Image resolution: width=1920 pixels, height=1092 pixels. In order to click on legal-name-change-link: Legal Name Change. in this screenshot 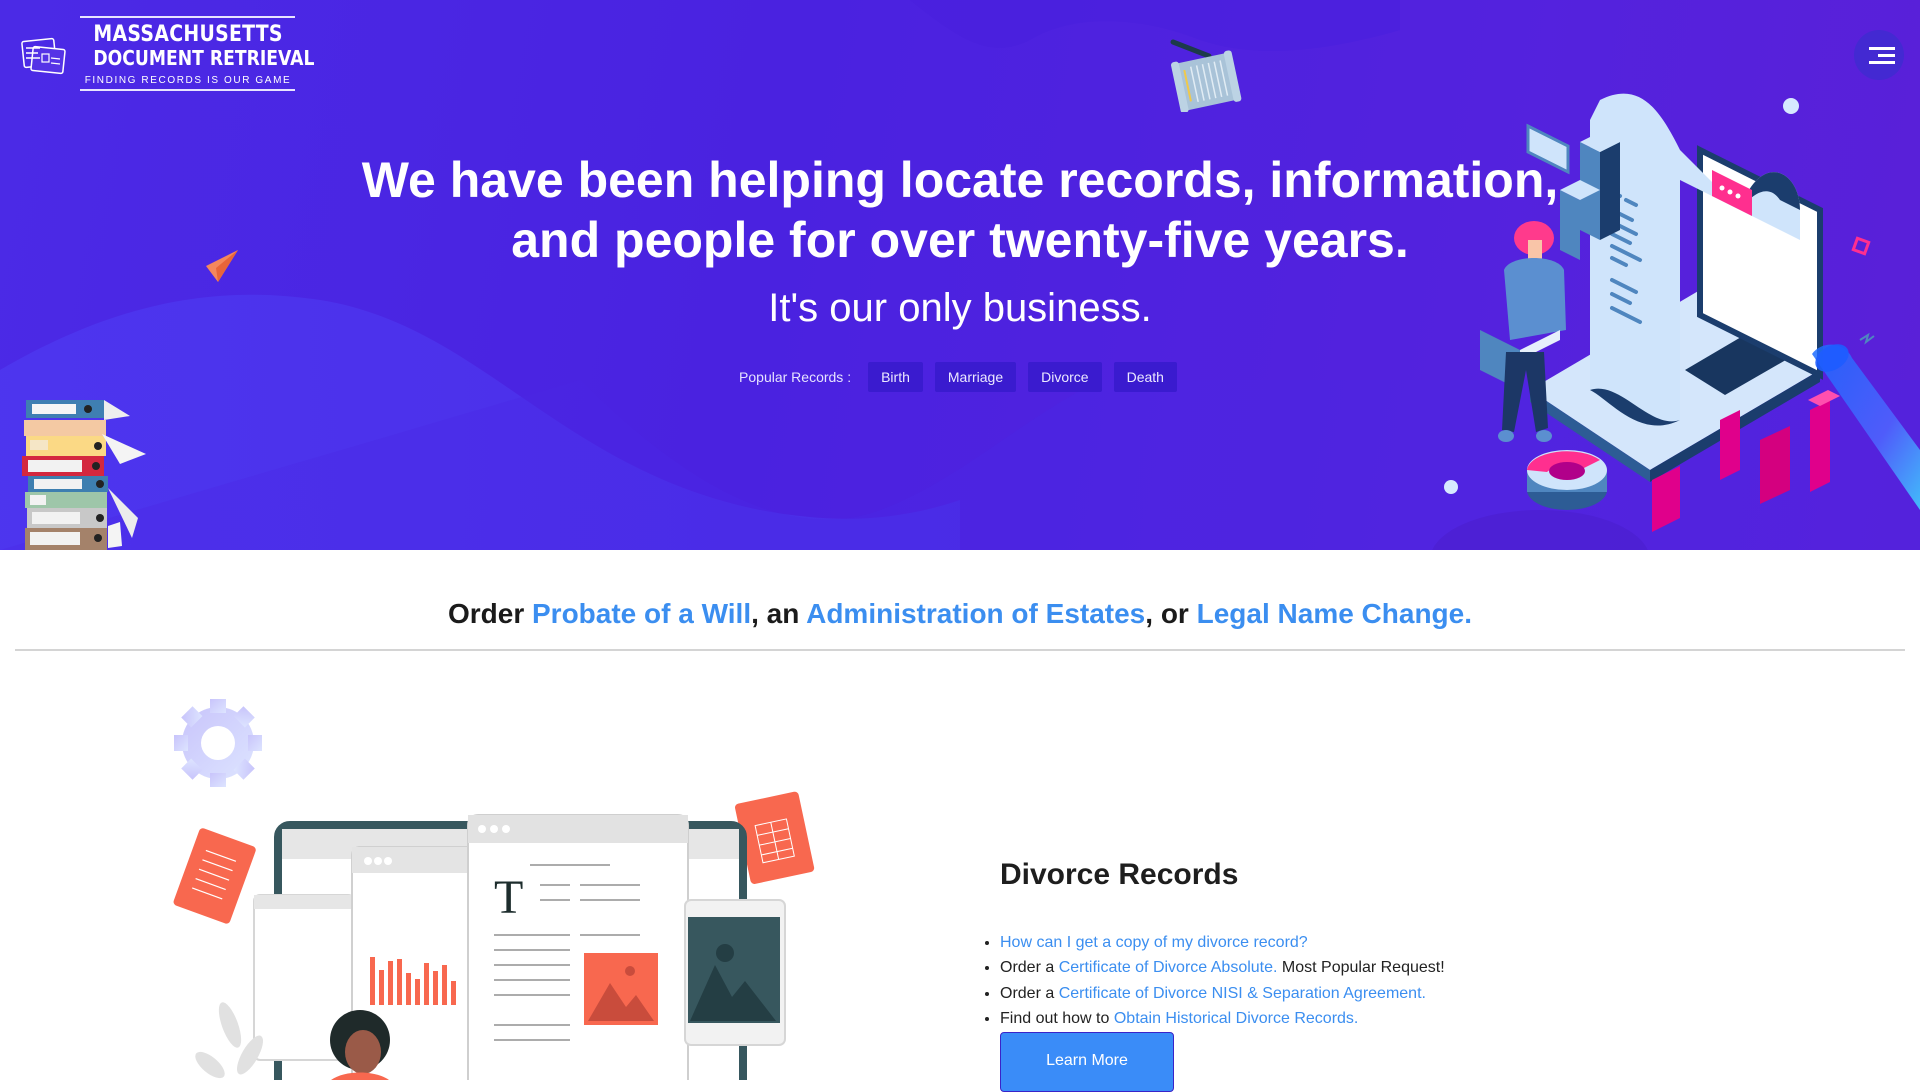, I will do `click(1334, 613)`.